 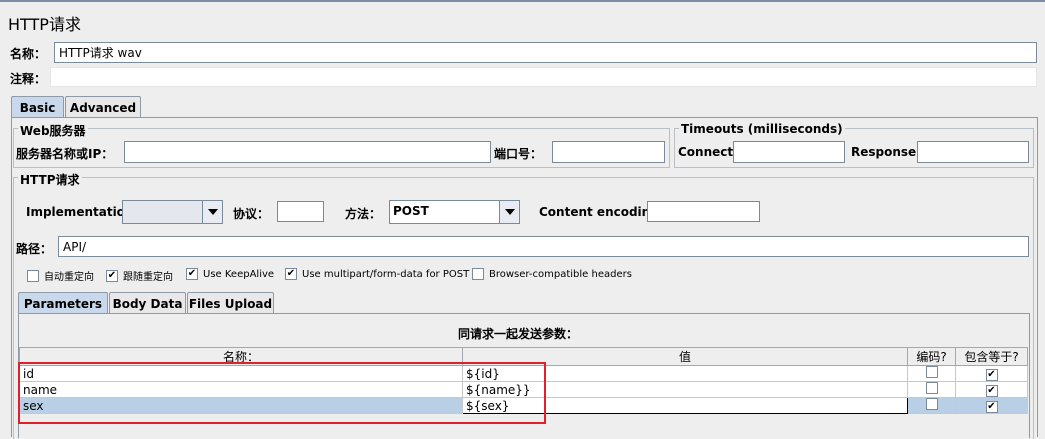 What do you see at coordinates (50, 179) in the screenshot?
I see `http-request-title: HTTP请求` at bounding box center [50, 179].